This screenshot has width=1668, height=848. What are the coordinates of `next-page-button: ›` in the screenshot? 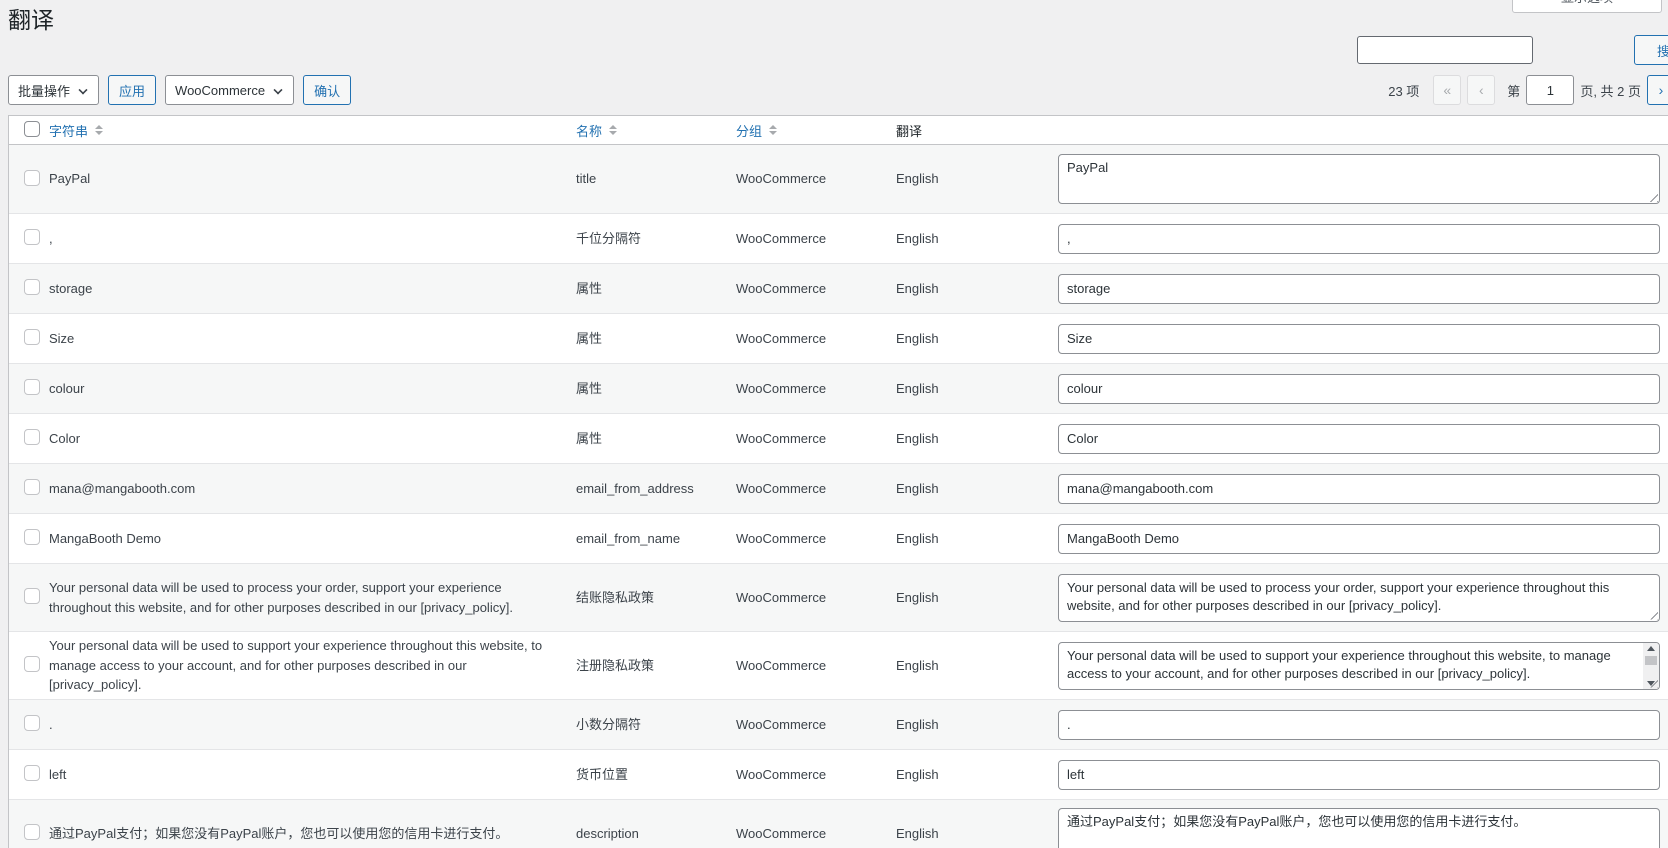 It's located at (1657, 90).